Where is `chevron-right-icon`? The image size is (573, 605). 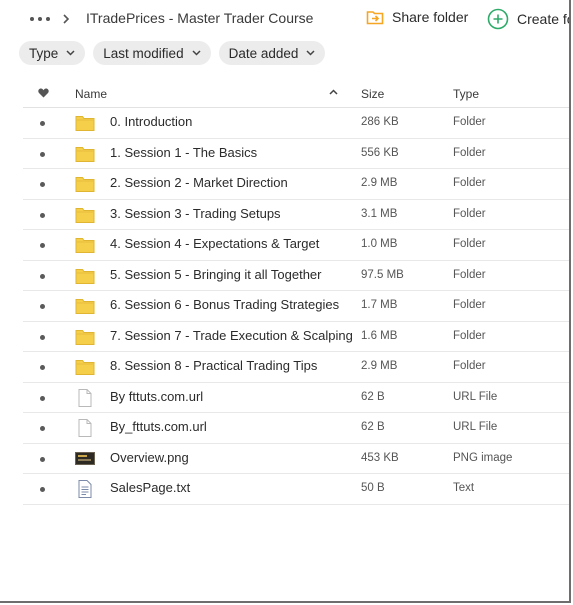
chevron-right-icon is located at coordinates (66, 19).